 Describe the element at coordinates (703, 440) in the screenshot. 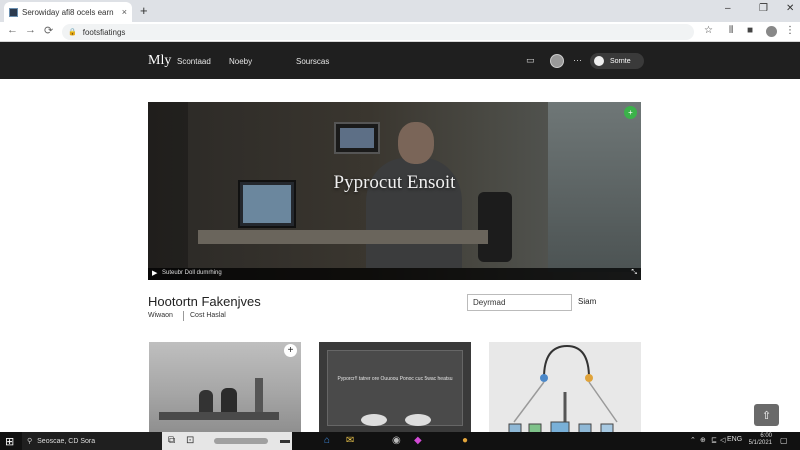

I see `network-icon: ⊕` at that location.